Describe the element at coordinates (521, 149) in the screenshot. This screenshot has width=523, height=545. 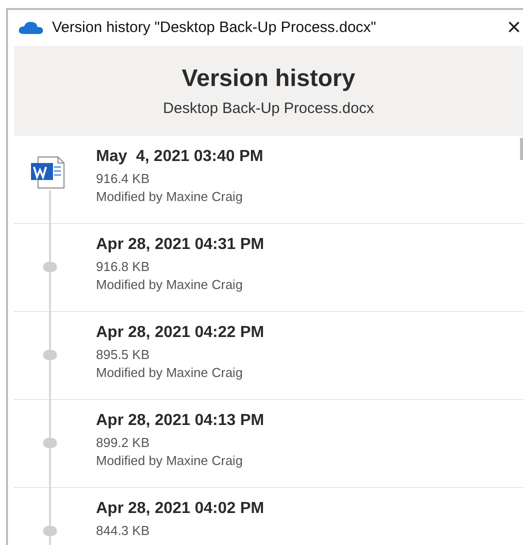
I see `scrollbar-thumb` at that location.